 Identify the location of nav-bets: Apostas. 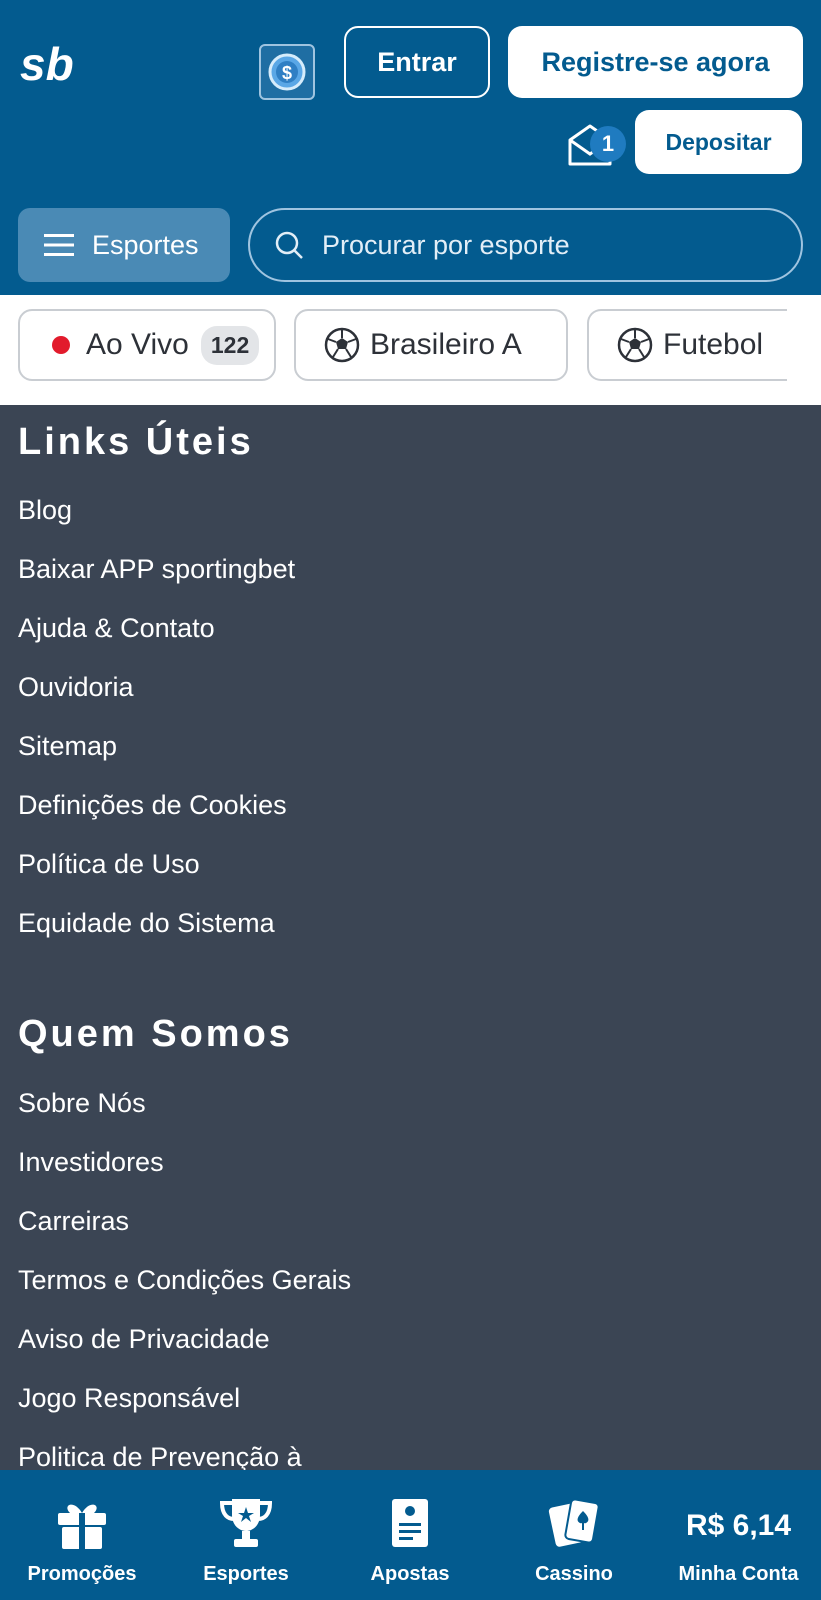
(410, 1535).